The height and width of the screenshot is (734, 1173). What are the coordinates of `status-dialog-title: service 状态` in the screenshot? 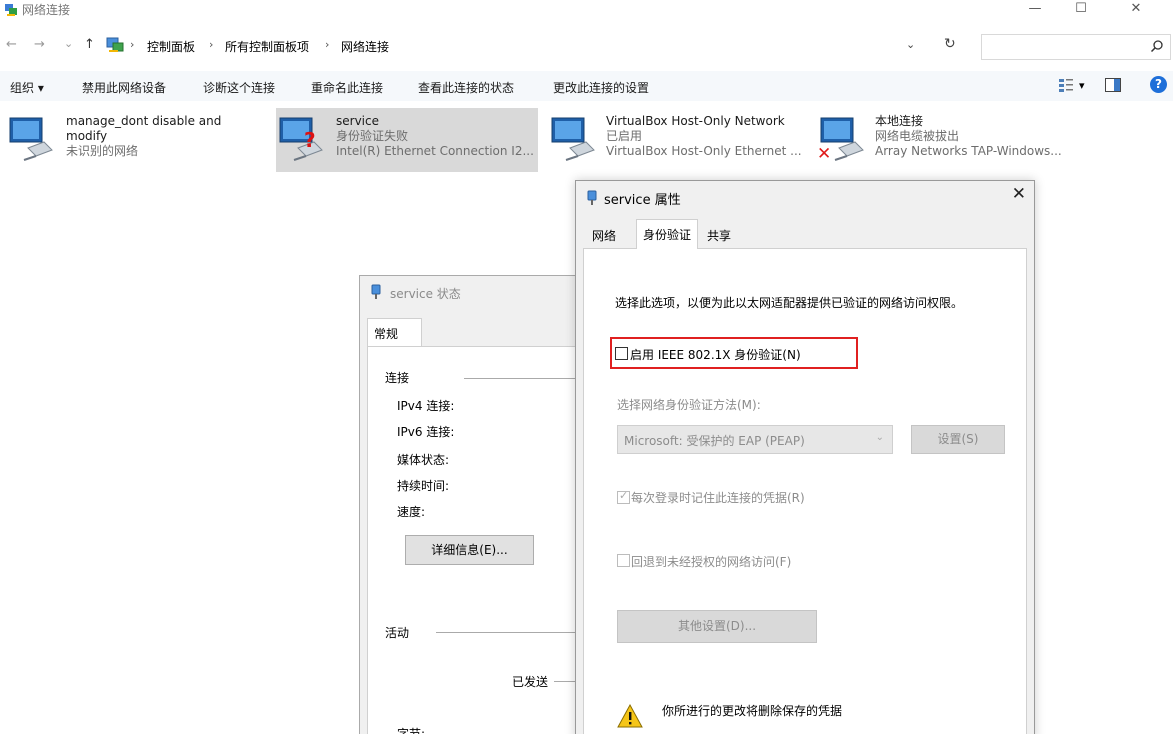 It's located at (425, 294).